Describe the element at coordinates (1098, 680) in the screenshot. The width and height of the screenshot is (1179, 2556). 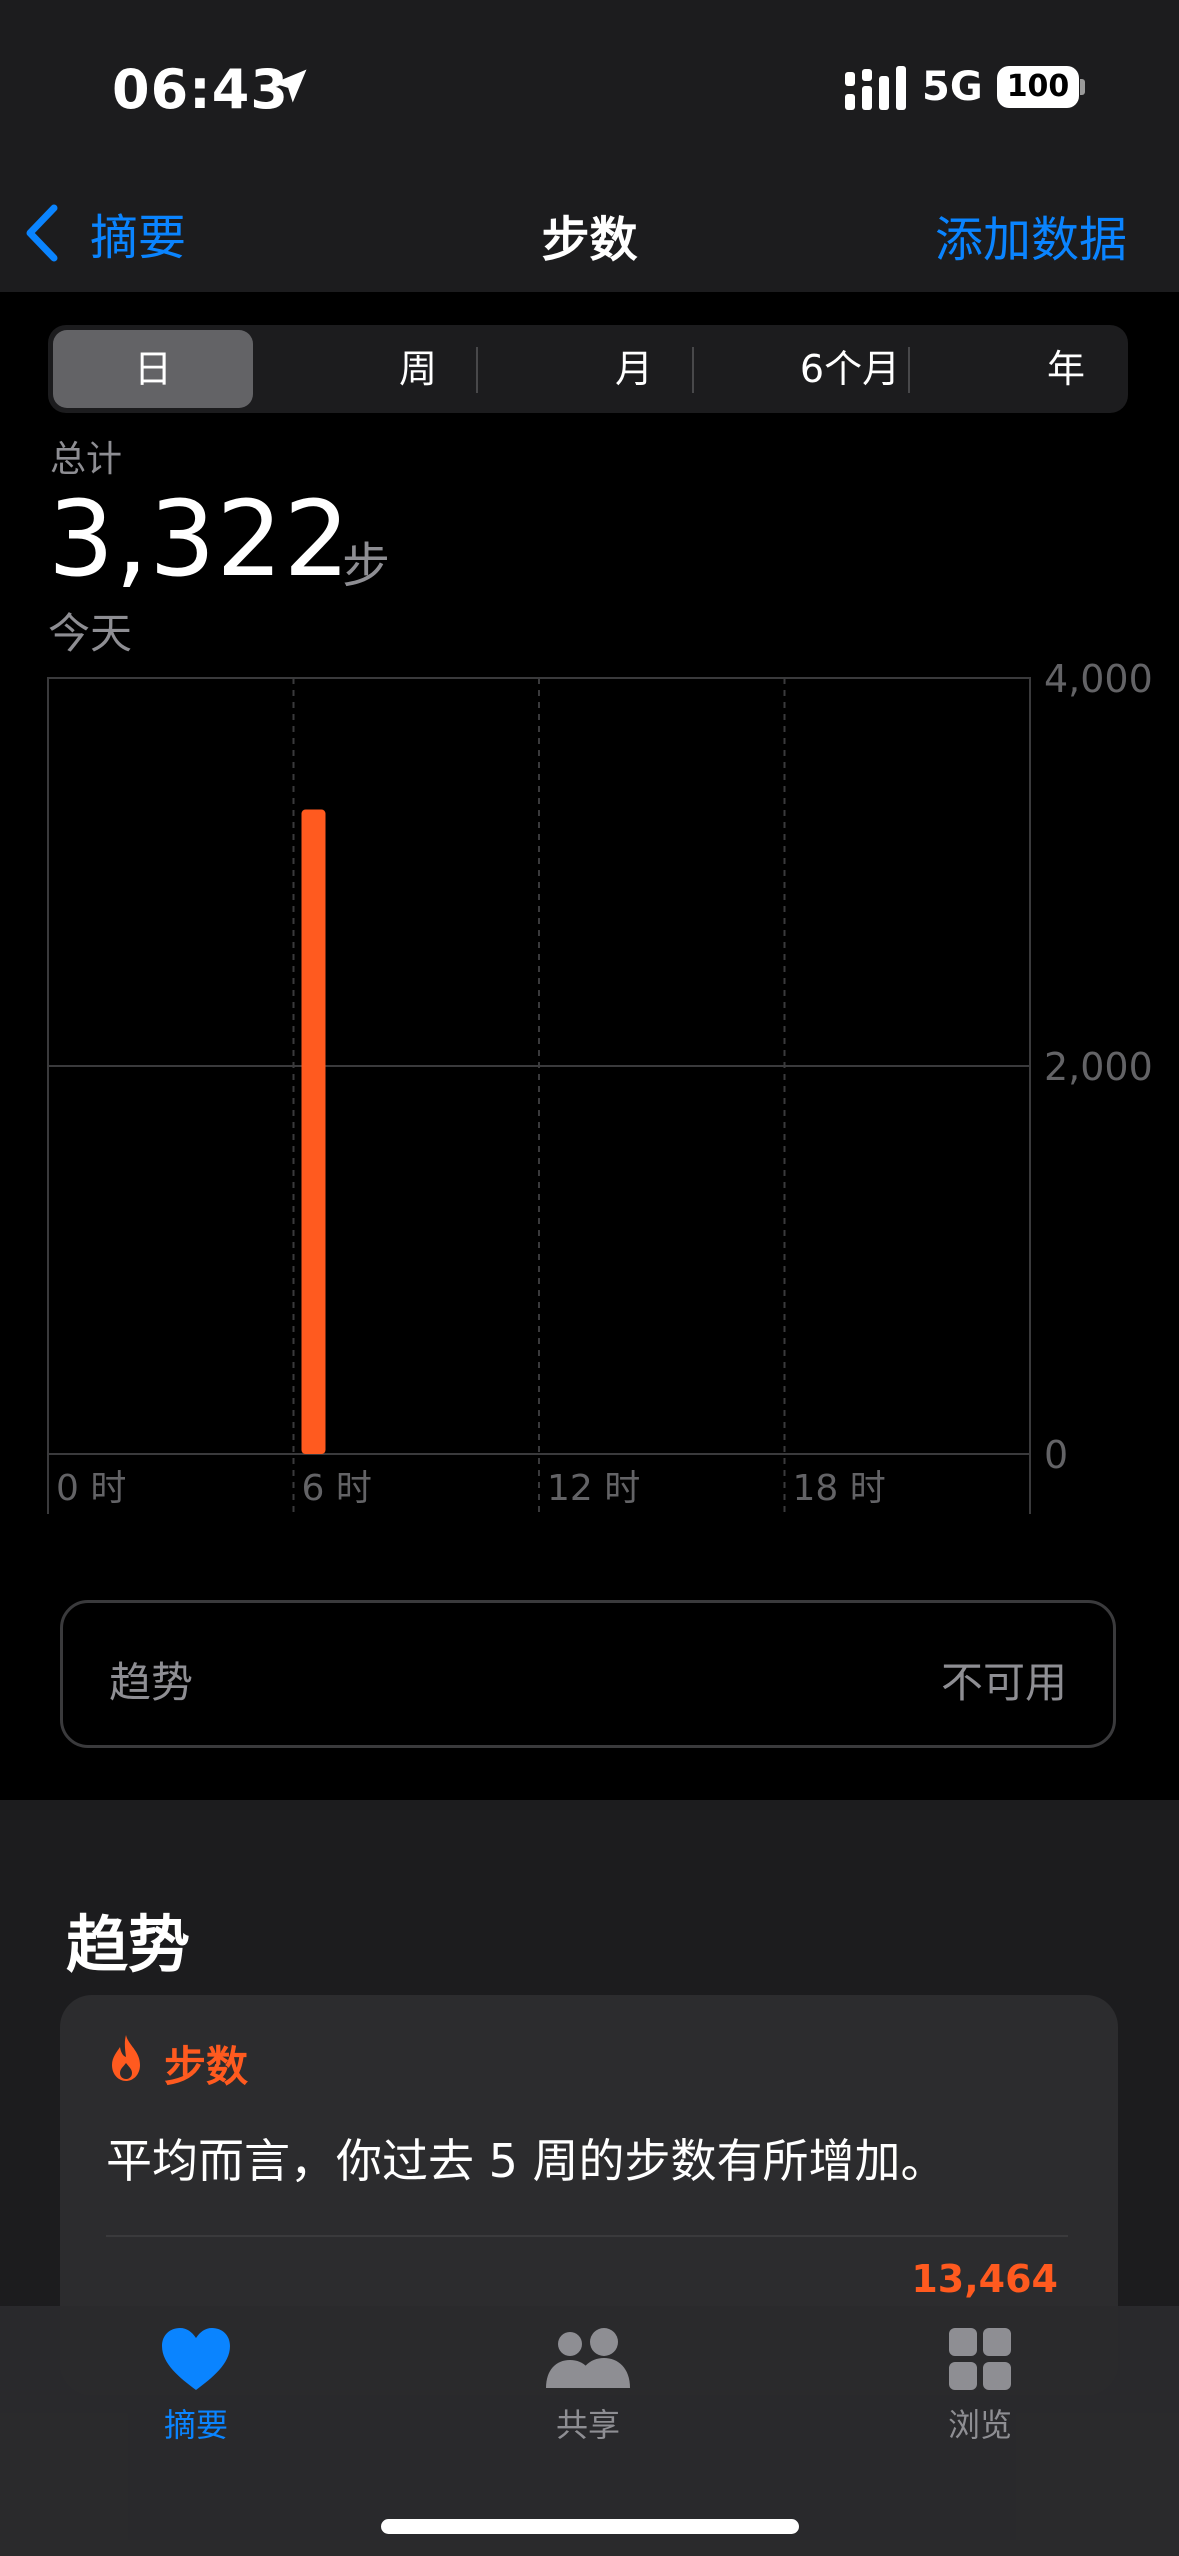
I see `y-tick-label: 4,000` at that location.